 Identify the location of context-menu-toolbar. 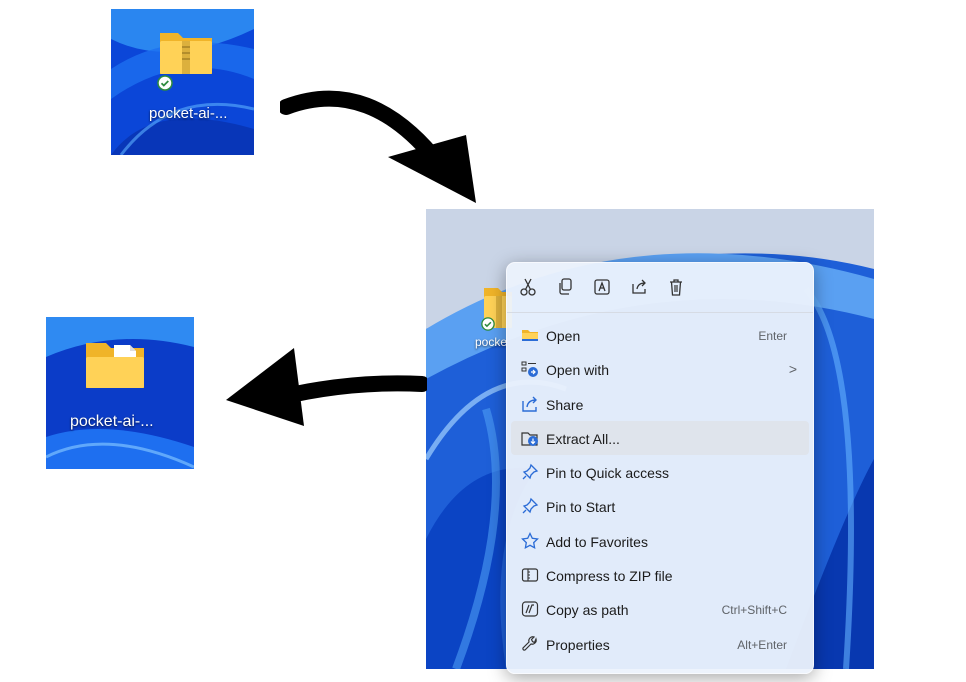
(602, 287).